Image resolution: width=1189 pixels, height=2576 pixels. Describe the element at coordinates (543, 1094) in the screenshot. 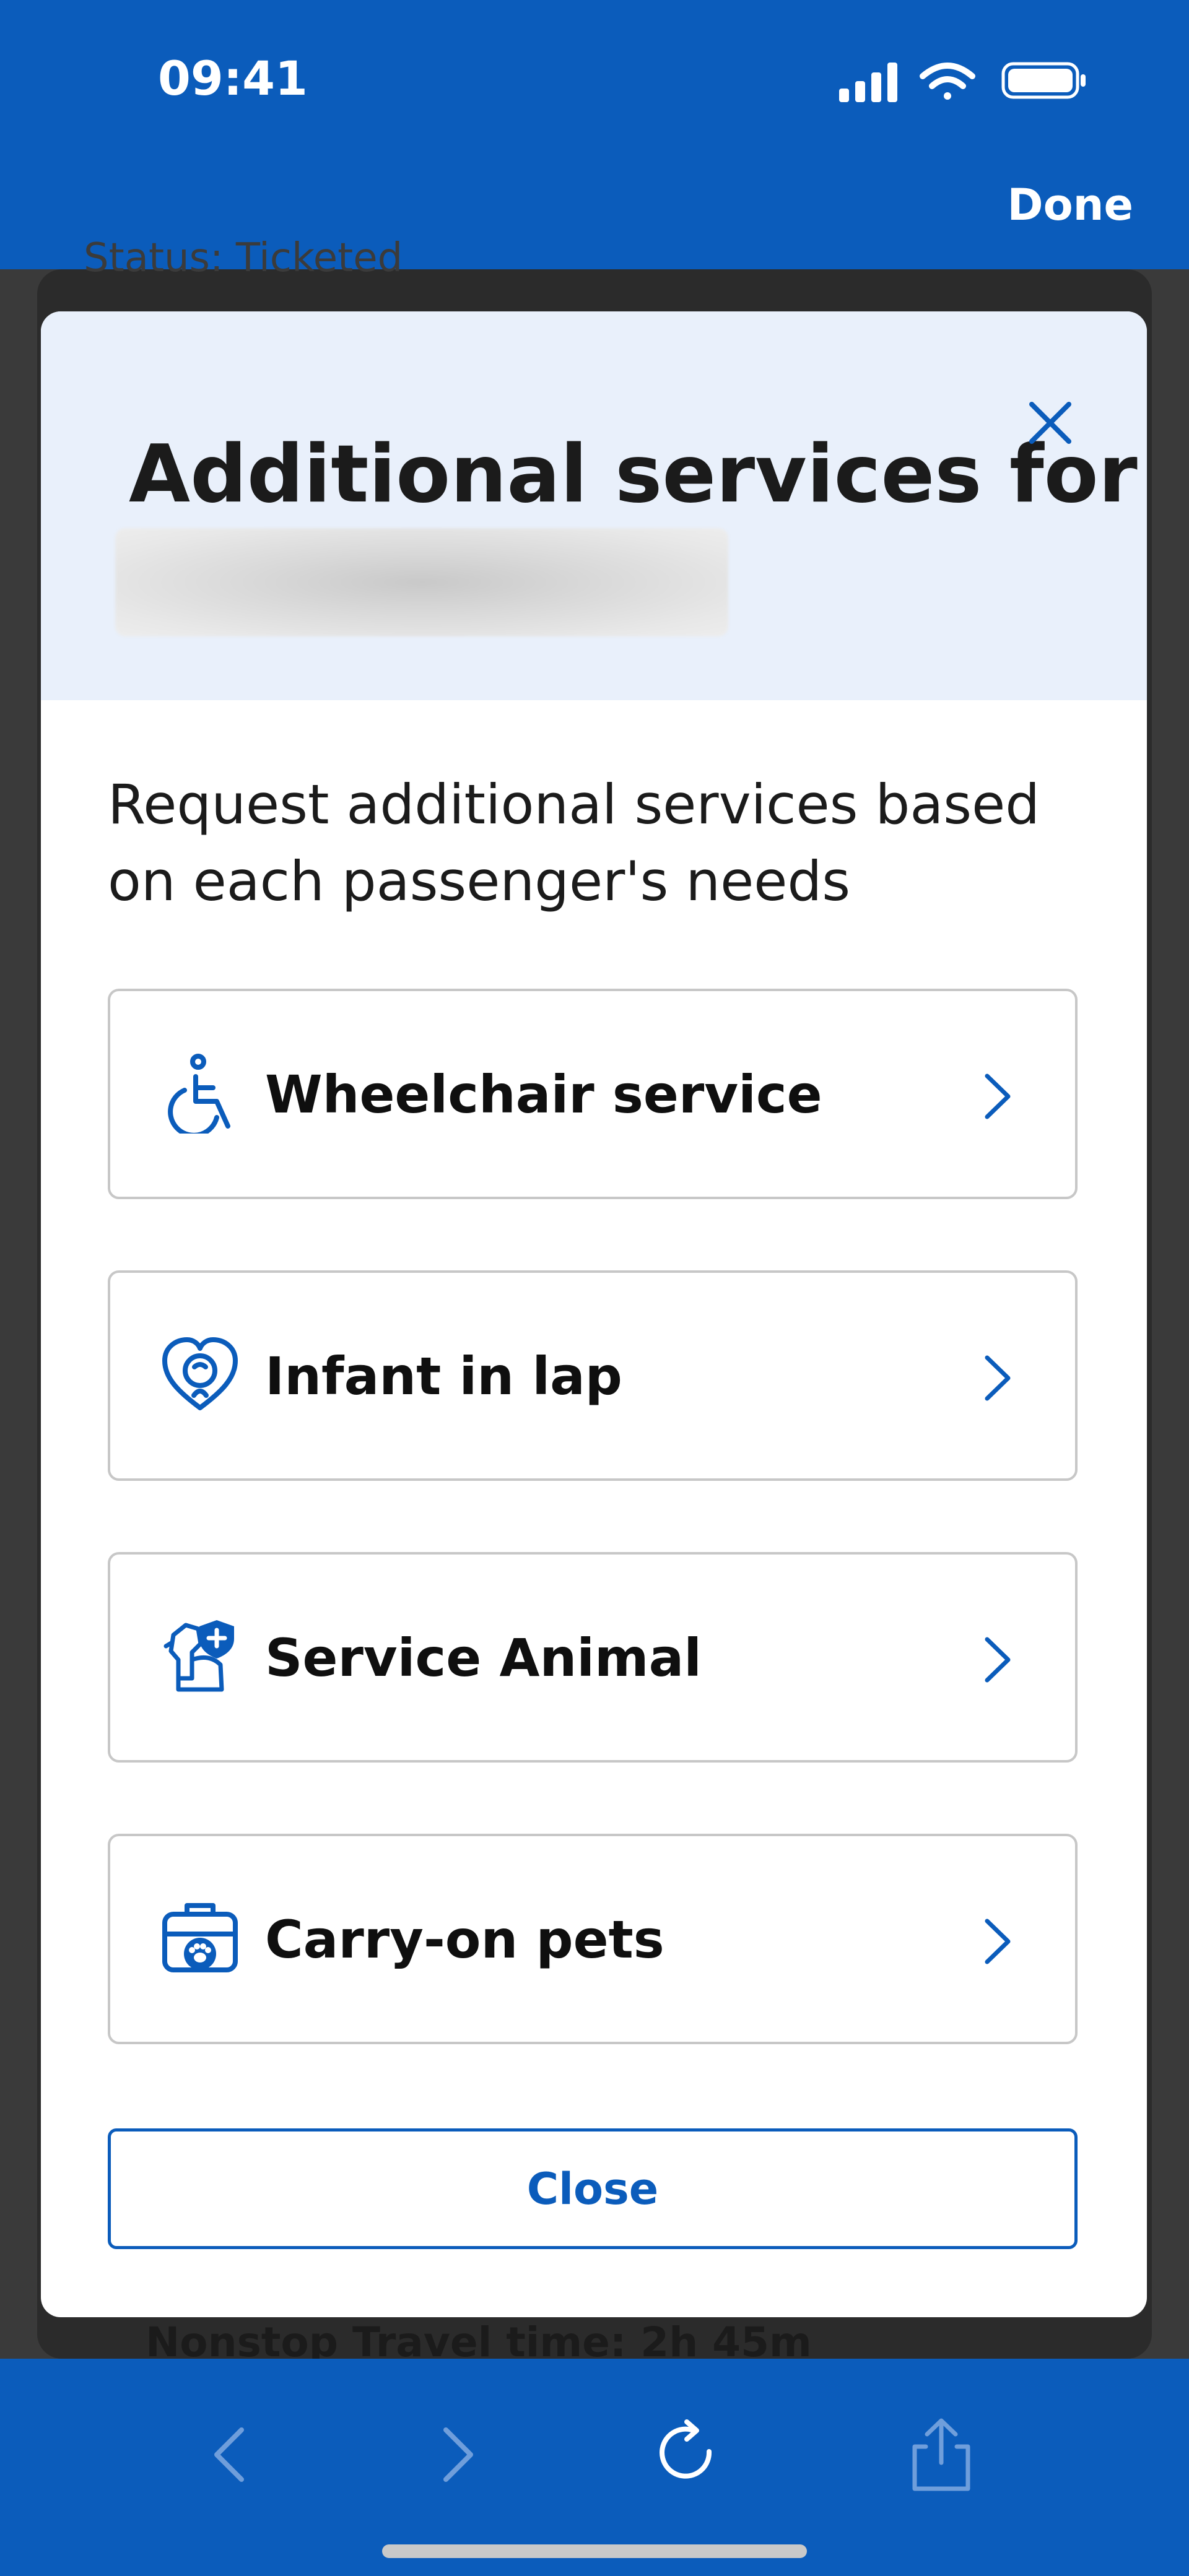

I see `option-label: Wheelchair service` at that location.